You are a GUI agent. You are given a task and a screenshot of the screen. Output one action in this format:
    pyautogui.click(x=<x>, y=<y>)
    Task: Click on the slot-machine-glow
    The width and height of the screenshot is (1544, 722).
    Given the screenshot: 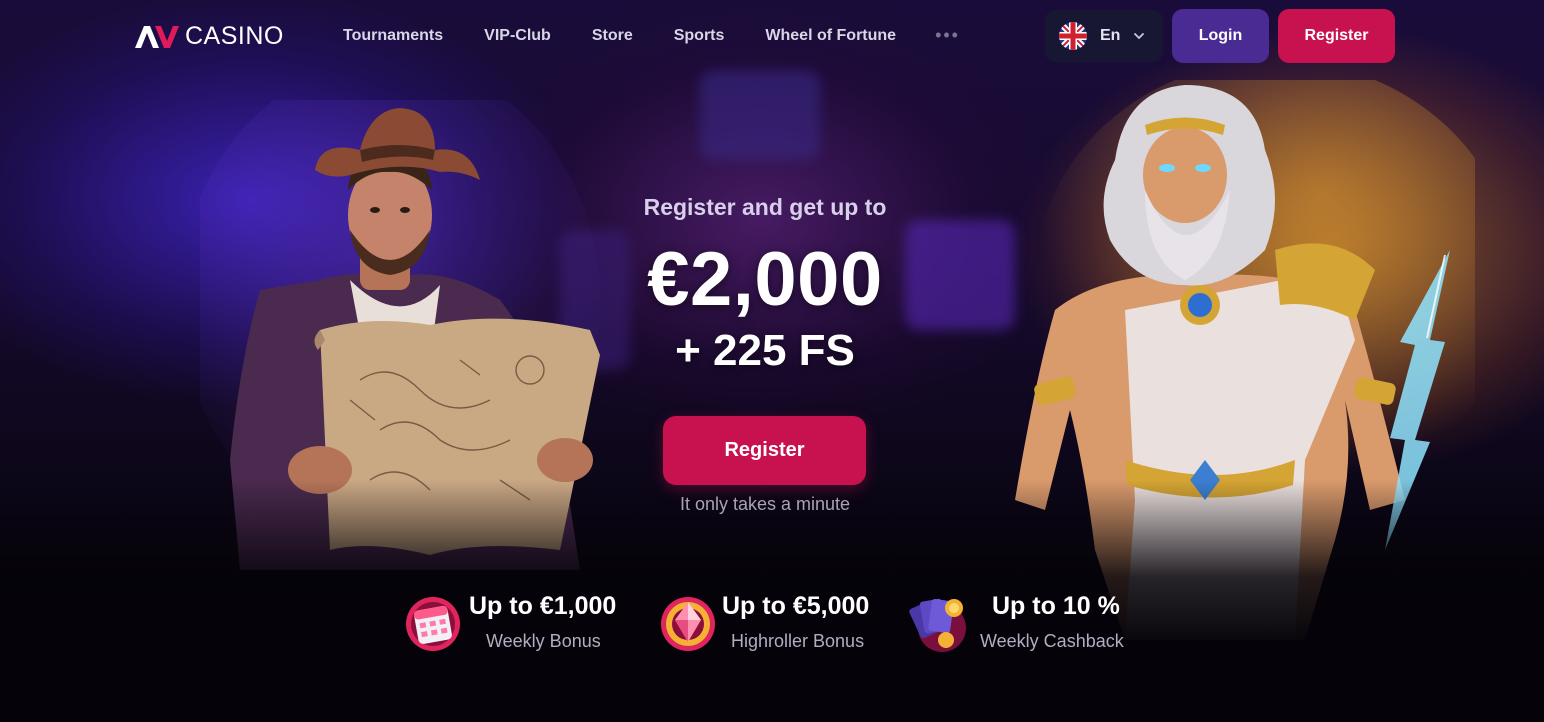 What is the action you would take?
    pyautogui.click(x=760, y=115)
    